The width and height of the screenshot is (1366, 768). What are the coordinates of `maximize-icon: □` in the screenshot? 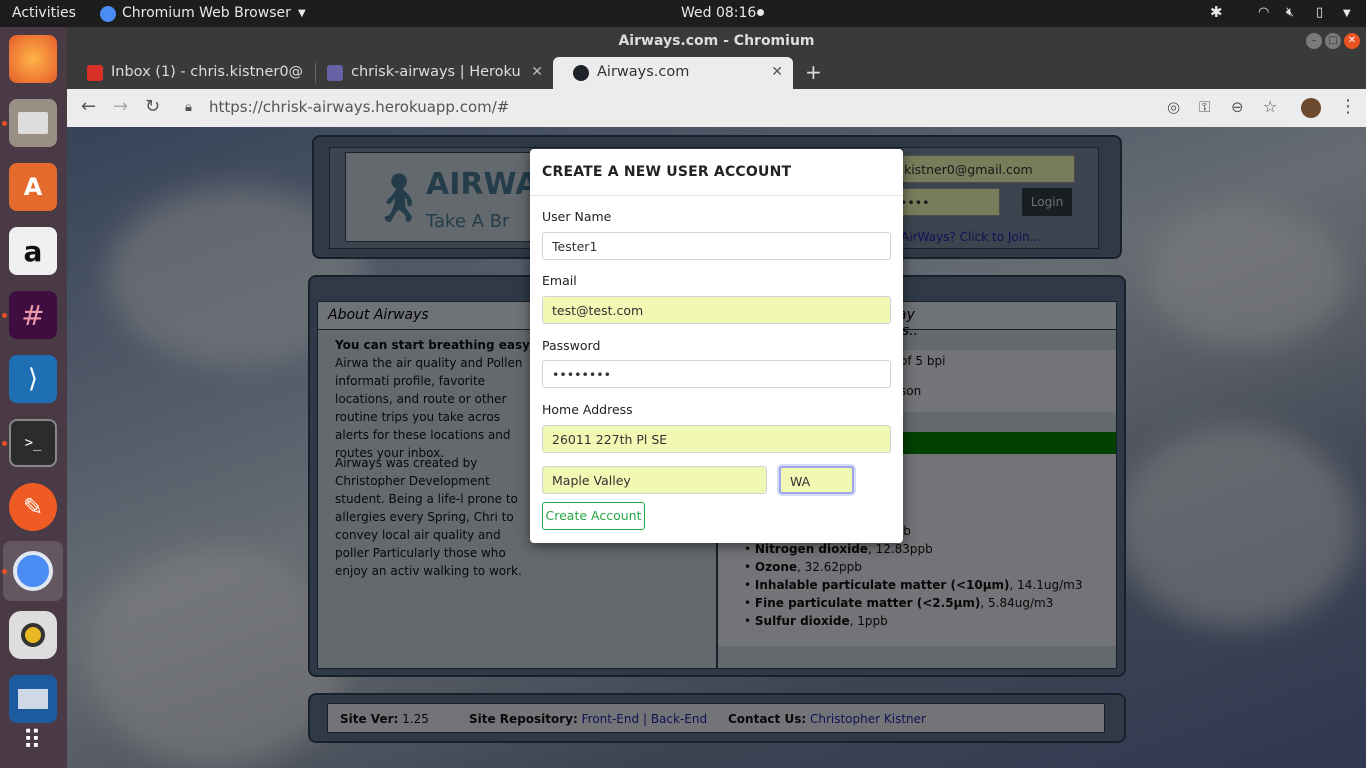 It's located at (1333, 41).